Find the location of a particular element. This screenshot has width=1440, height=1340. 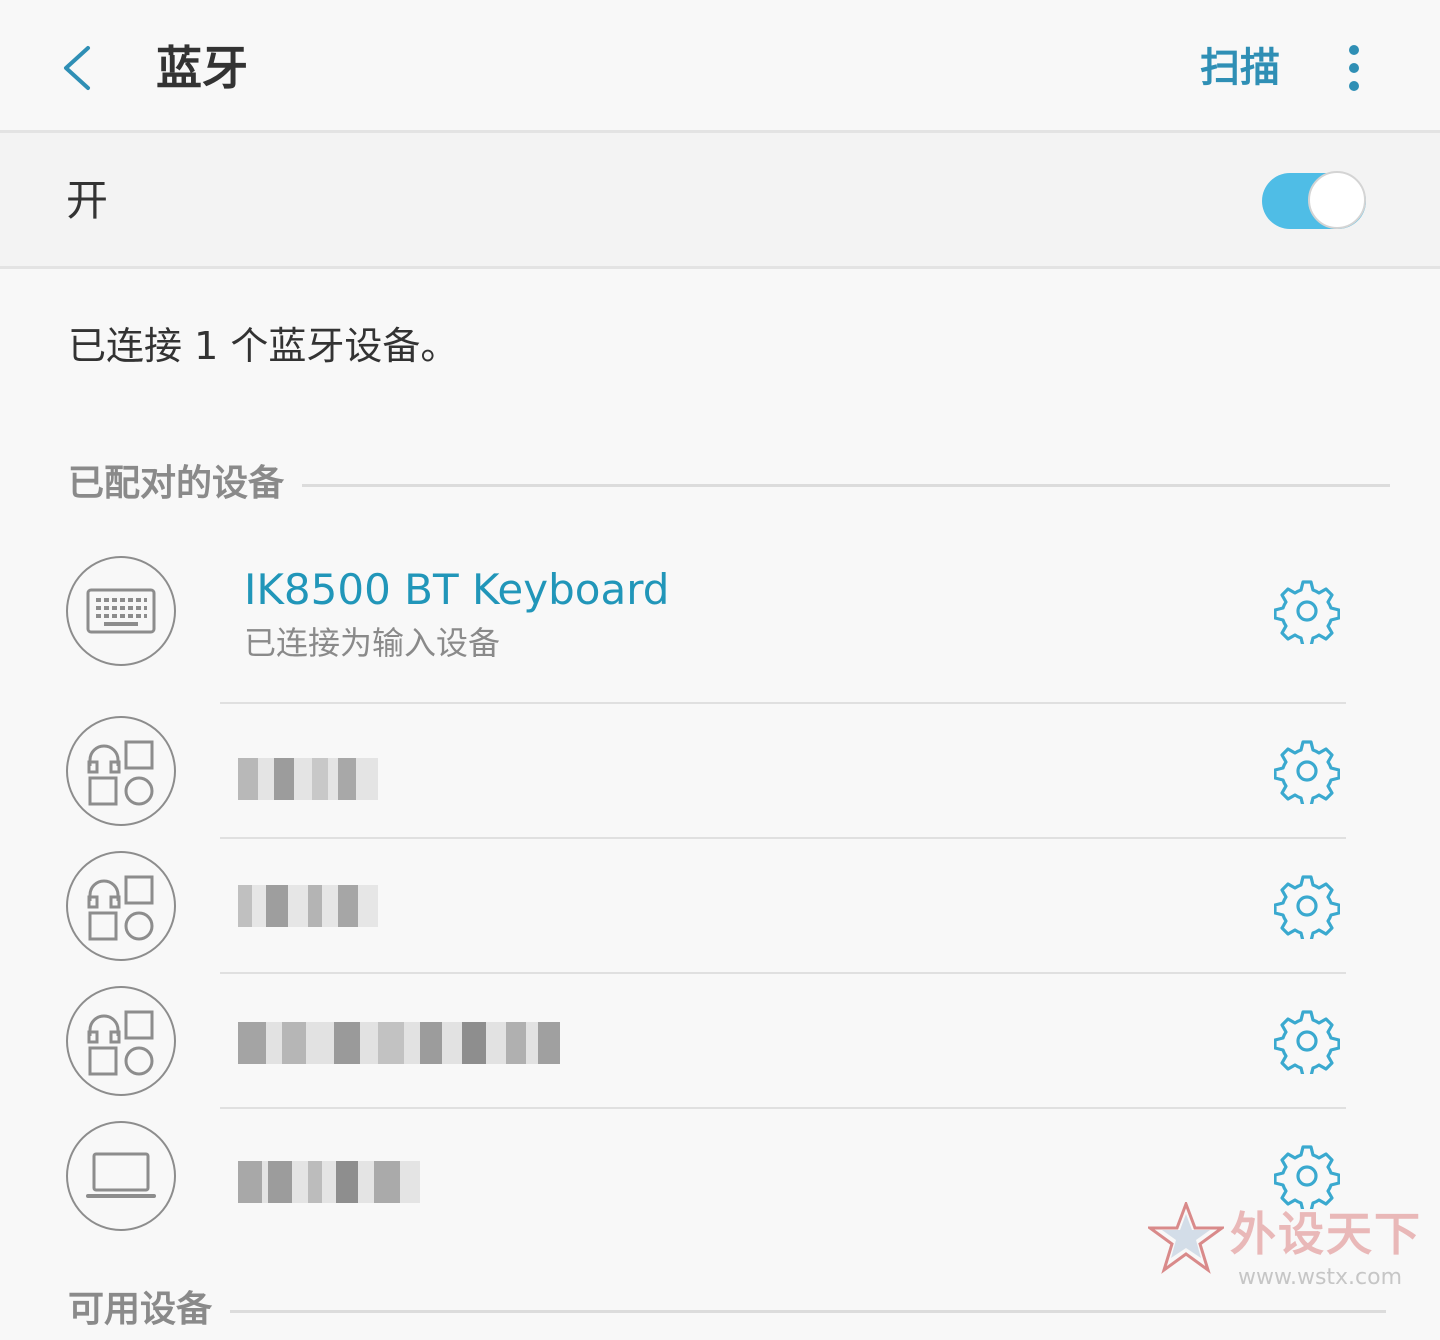

more-vertical-icon is located at coordinates (1354, 68).